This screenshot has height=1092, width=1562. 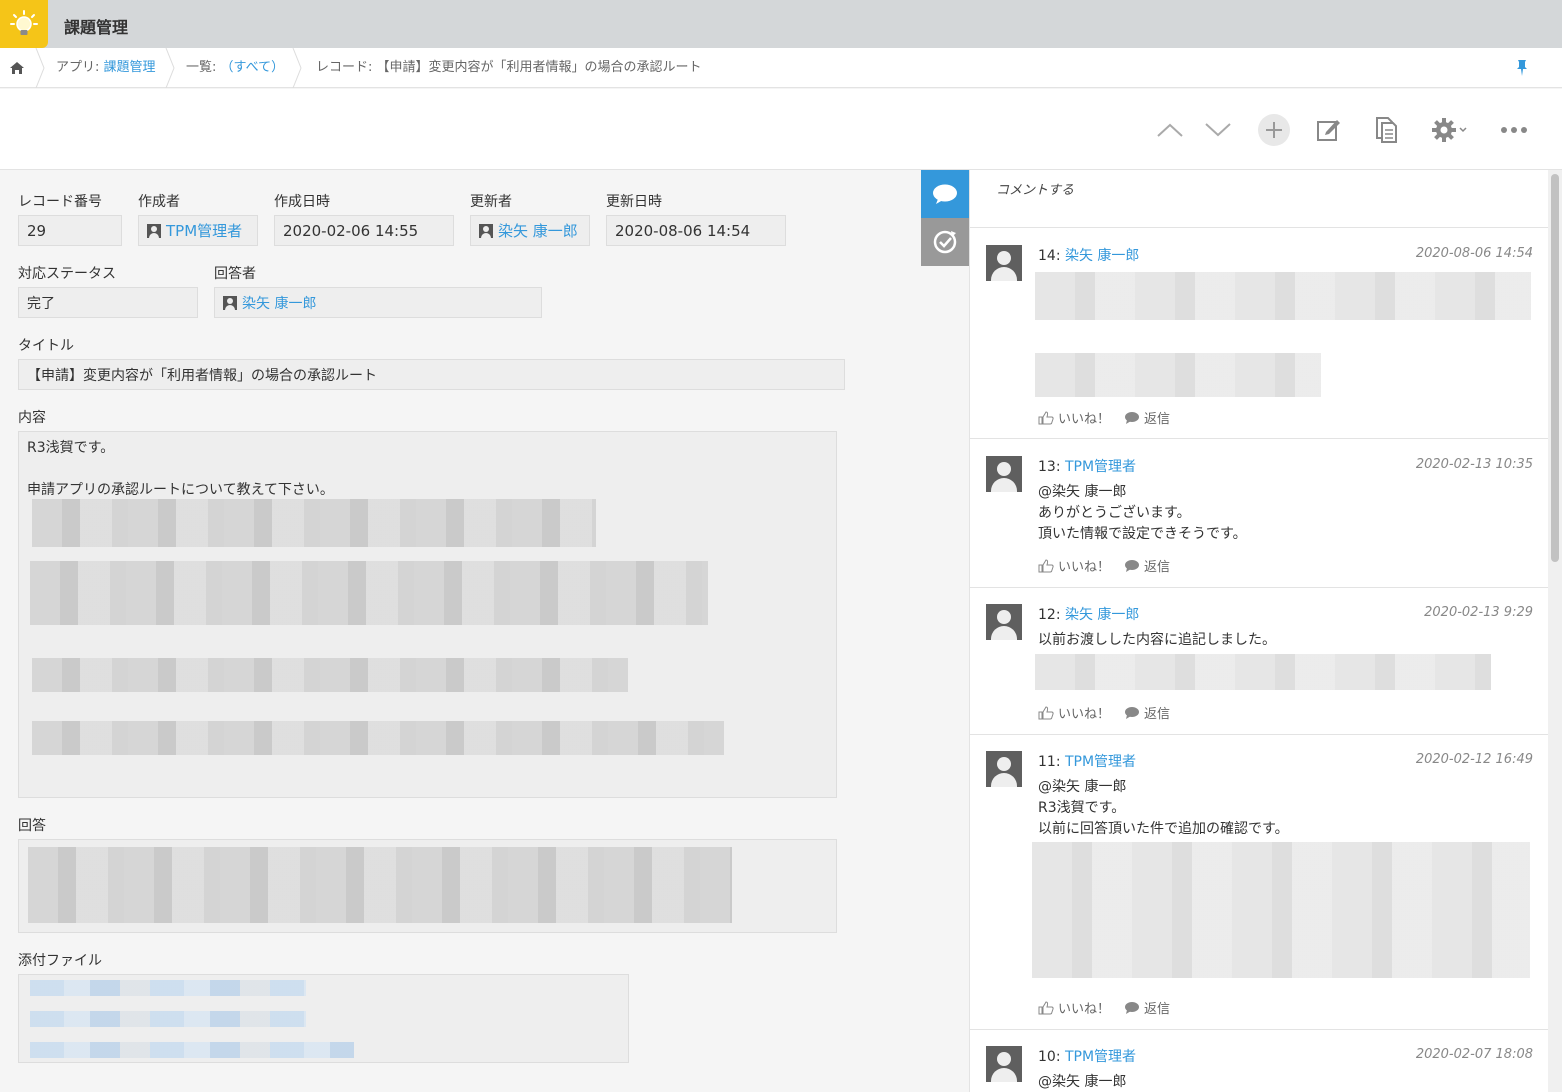 I want to click on breadcrumb-record-prefix: レコード:, so click(x=344, y=67).